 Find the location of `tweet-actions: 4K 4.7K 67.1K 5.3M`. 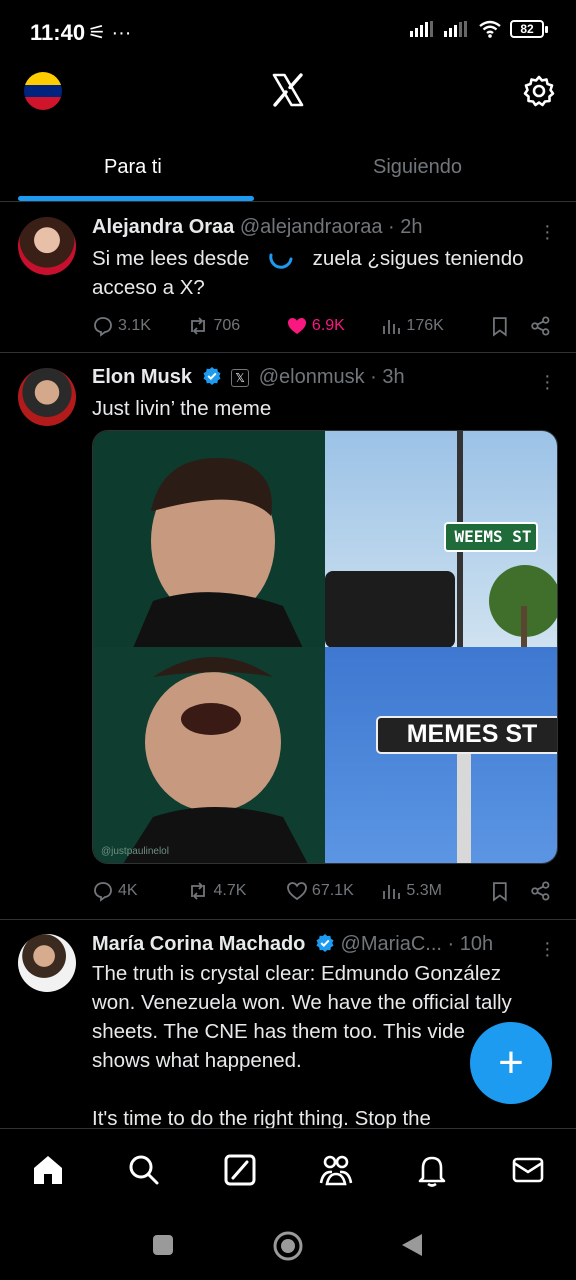

tweet-actions: 4K 4.7K 67.1K 5.3M is located at coordinates (322, 891).